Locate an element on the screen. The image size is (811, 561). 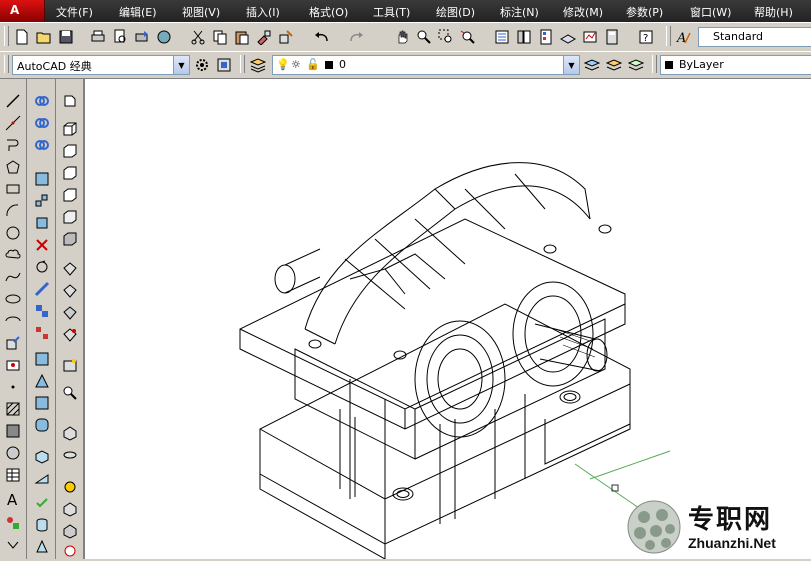
menu-help: 帮助(H) is located at coordinates (773, 12).